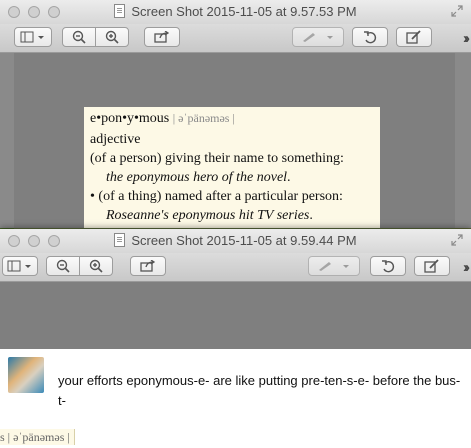  What do you see at coordinates (130, 118) in the screenshot?
I see `dictionary-headword: e•pon•y•mous` at bounding box center [130, 118].